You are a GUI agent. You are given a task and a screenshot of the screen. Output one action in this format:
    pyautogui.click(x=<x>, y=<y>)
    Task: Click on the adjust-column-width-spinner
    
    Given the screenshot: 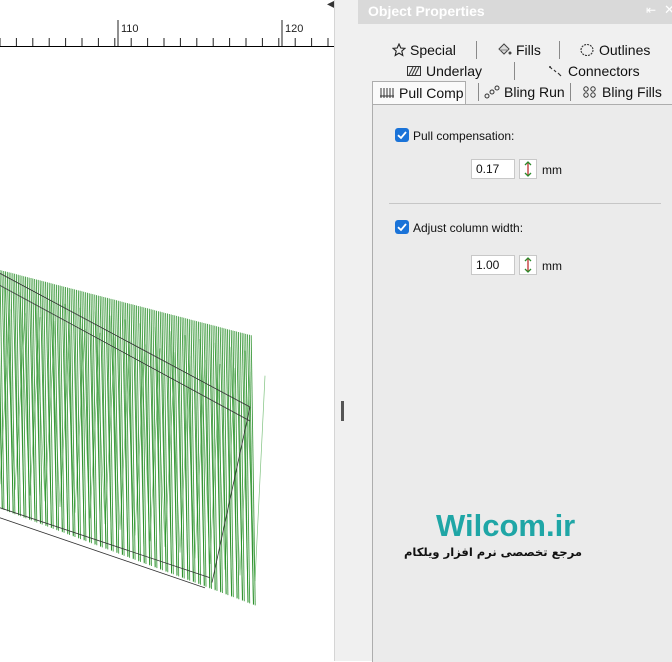 What is the action you would take?
    pyautogui.click(x=528, y=265)
    